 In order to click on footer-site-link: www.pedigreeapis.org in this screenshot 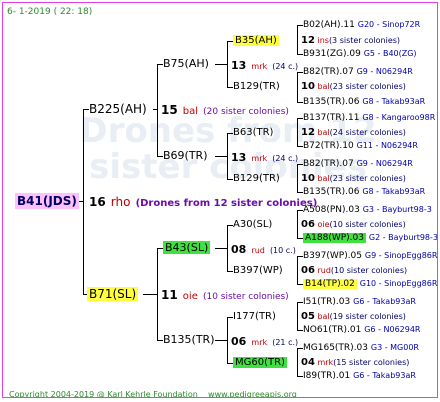, I will do `click(252, 393)`.